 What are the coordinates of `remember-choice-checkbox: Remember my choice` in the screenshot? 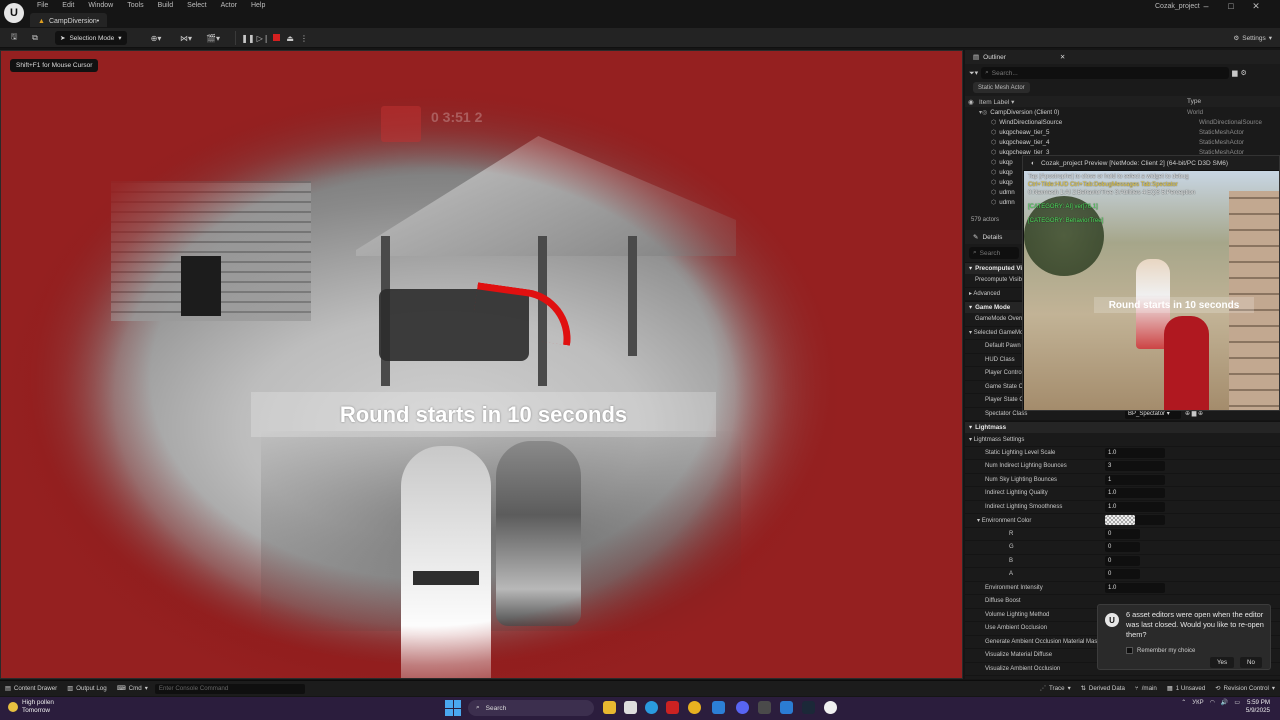 It's located at (1160, 650).